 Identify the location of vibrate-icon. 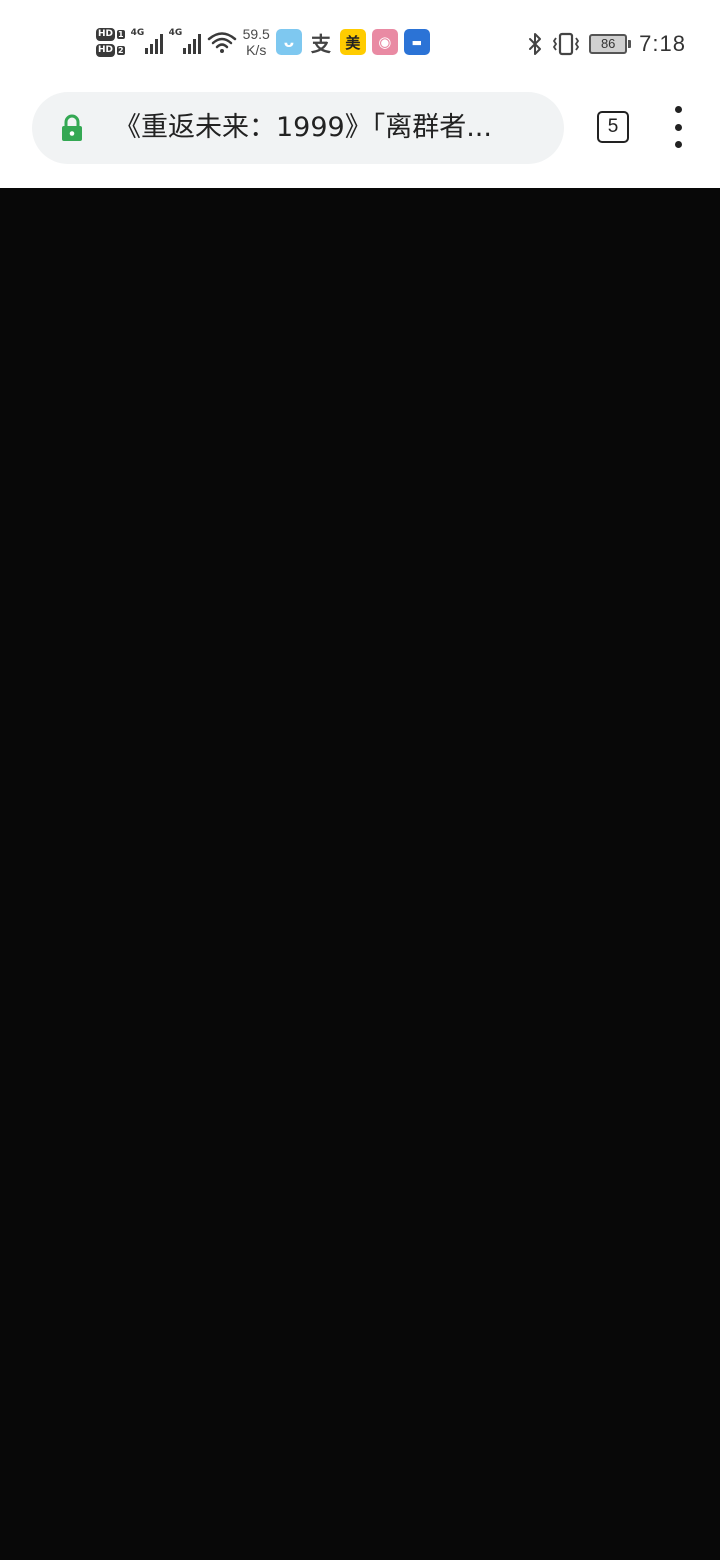
(566, 44).